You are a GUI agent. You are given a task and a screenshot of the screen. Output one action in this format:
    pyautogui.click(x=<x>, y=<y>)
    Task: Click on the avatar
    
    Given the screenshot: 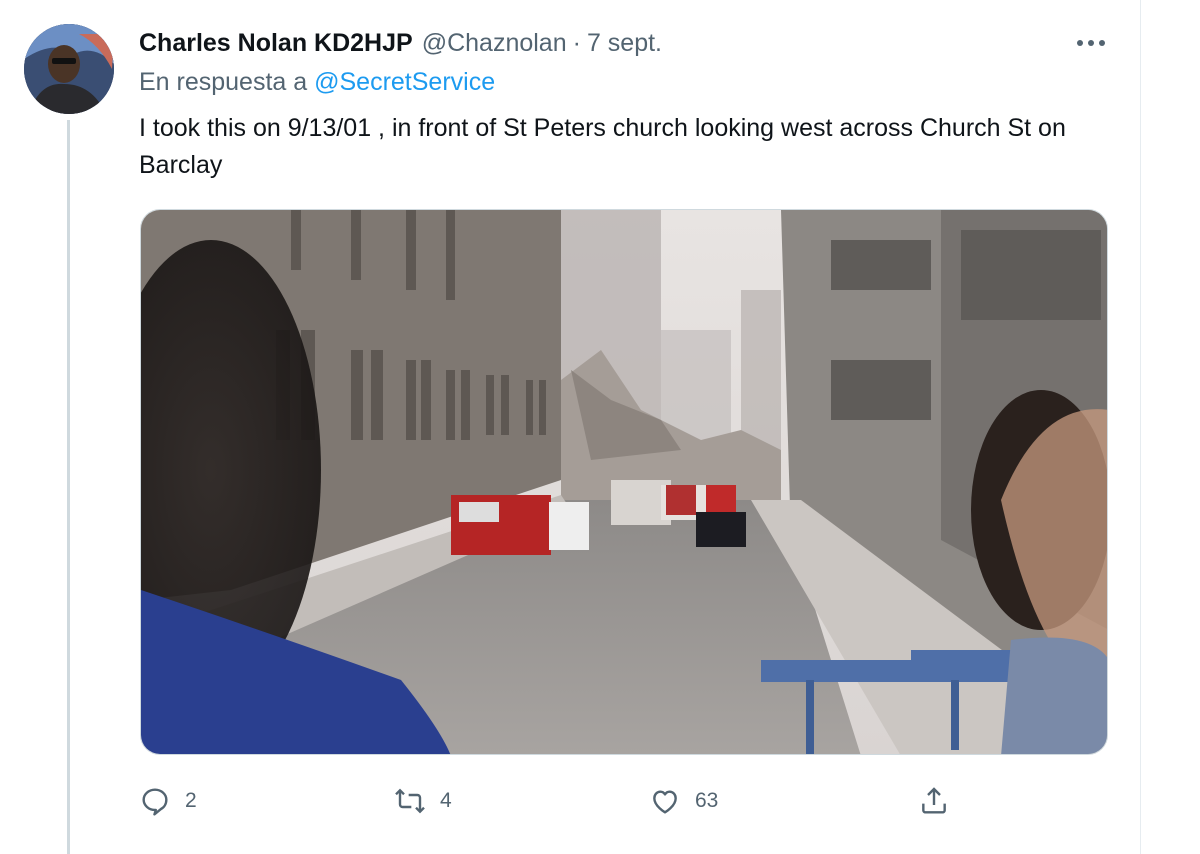 What is the action you would take?
    pyautogui.click(x=69, y=69)
    